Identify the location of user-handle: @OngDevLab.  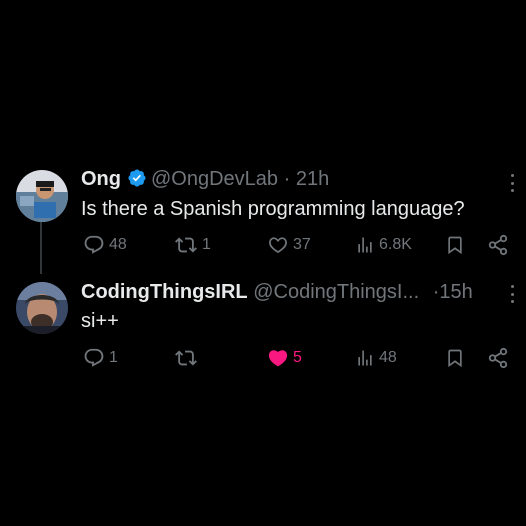
(214, 179).